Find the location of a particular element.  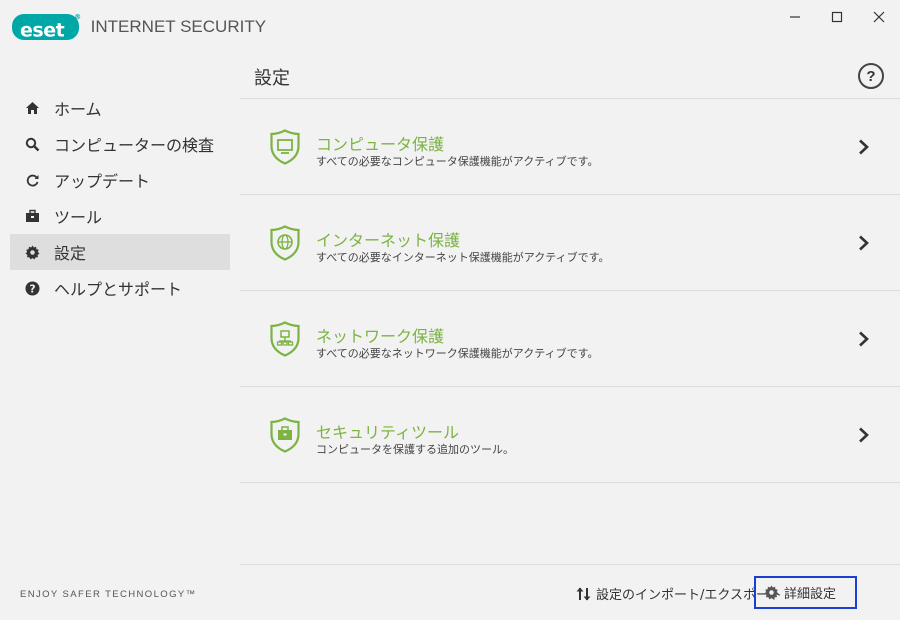

sidebar-item-label: ヘルプとサポート is located at coordinates (118, 289).